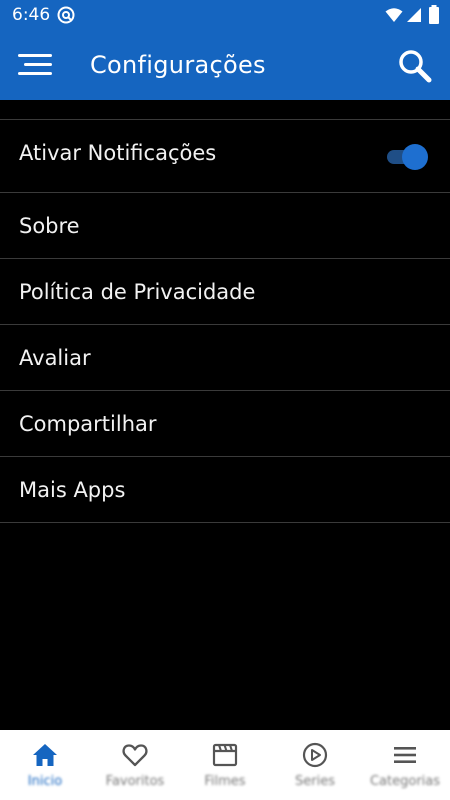  I want to click on nav-label: Inicio, so click(45, 781).